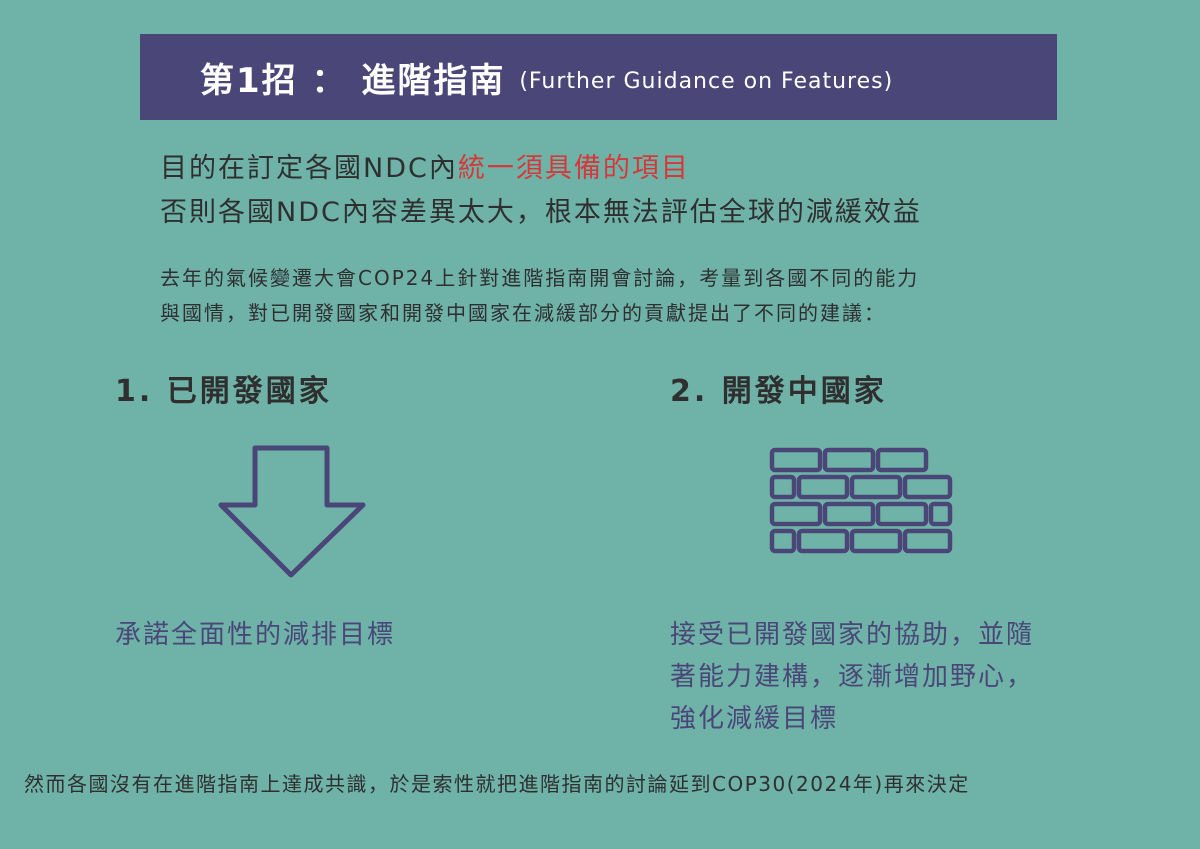 The image size is (1200, 849). What do you see at coordinates (852, 677) in the screenshot?
I see `developing-description-line-2: 著能力建構，逐漸增加野心，` at bounding box center [852, 677].